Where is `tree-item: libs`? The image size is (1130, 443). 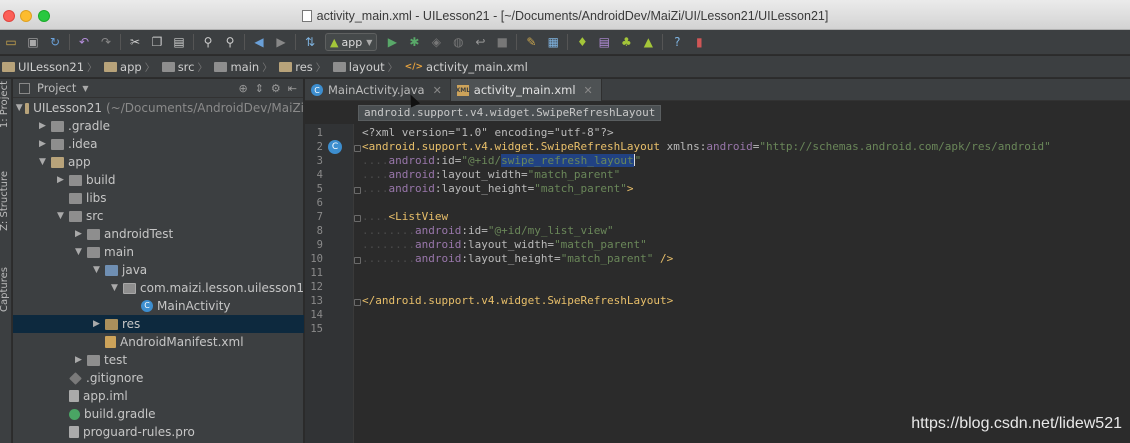
tree-item: libs is located at coordinates (158, 198).